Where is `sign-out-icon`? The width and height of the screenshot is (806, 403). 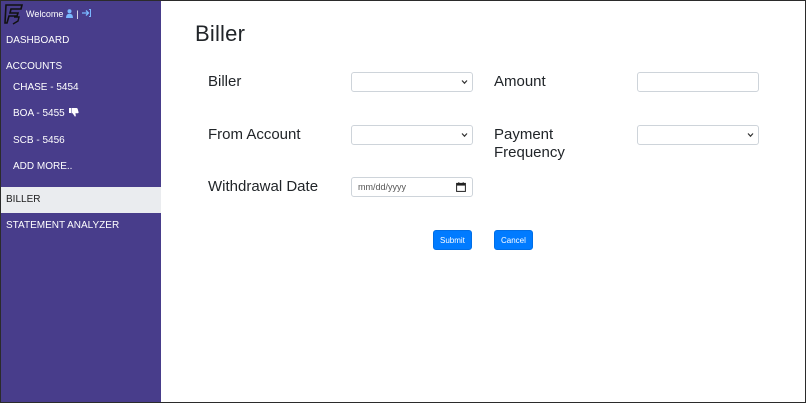
sign-out-icon is located at coordinates (86, 14).